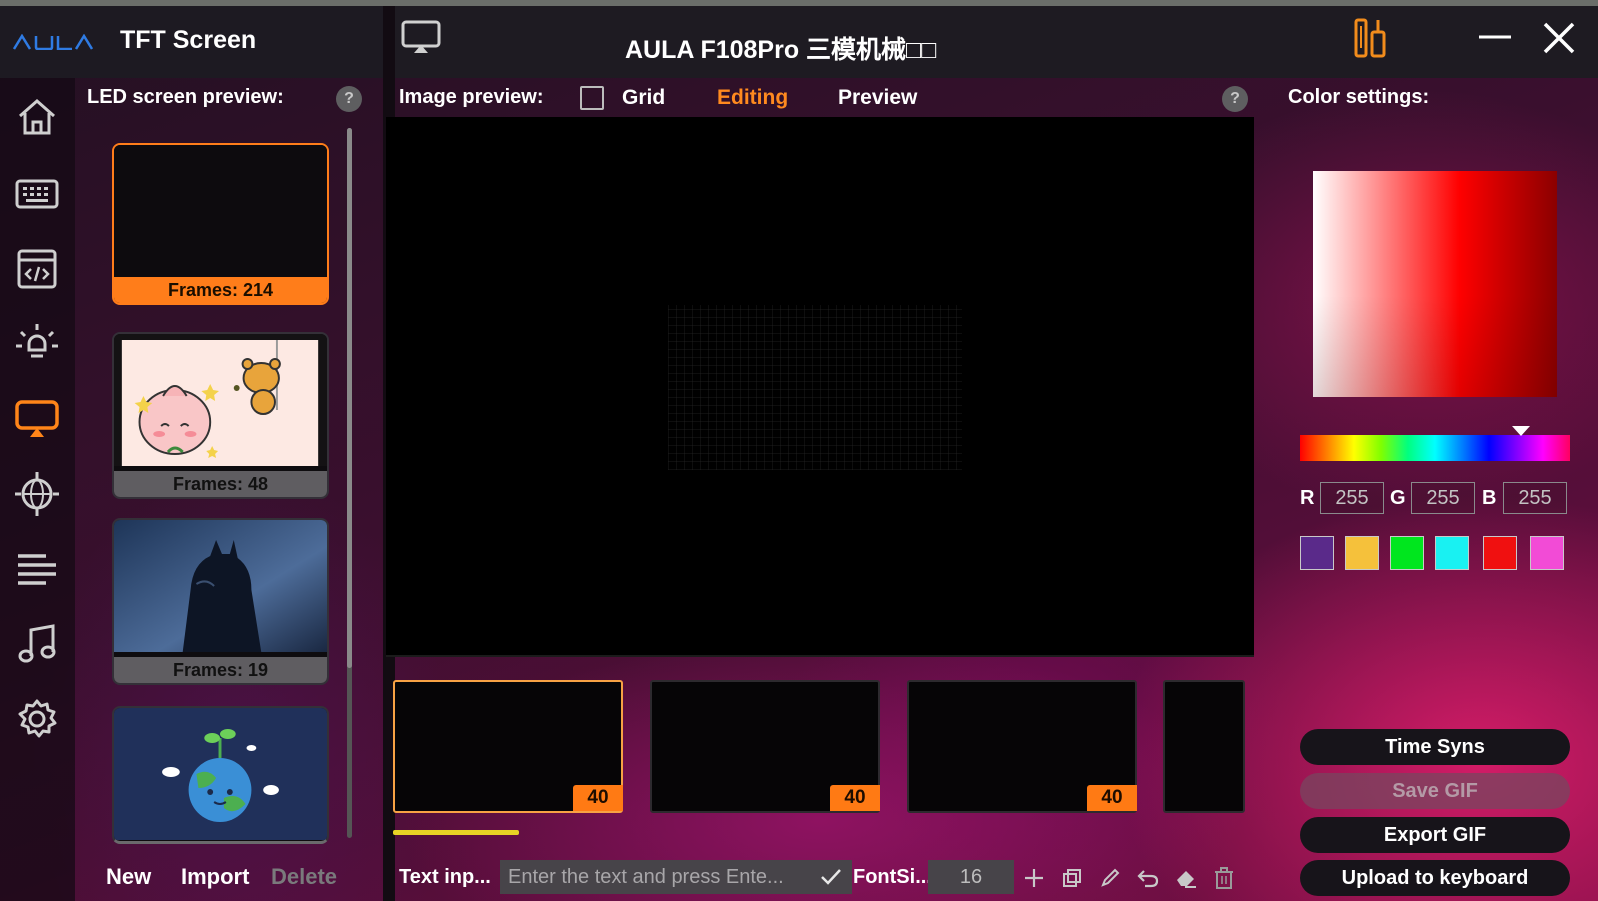 This screenshot has height=901, width=1598. Describe the element at coordinates (220, 484) in the screenshot. I see `preview-frame-count: Frames: 48` at that location.